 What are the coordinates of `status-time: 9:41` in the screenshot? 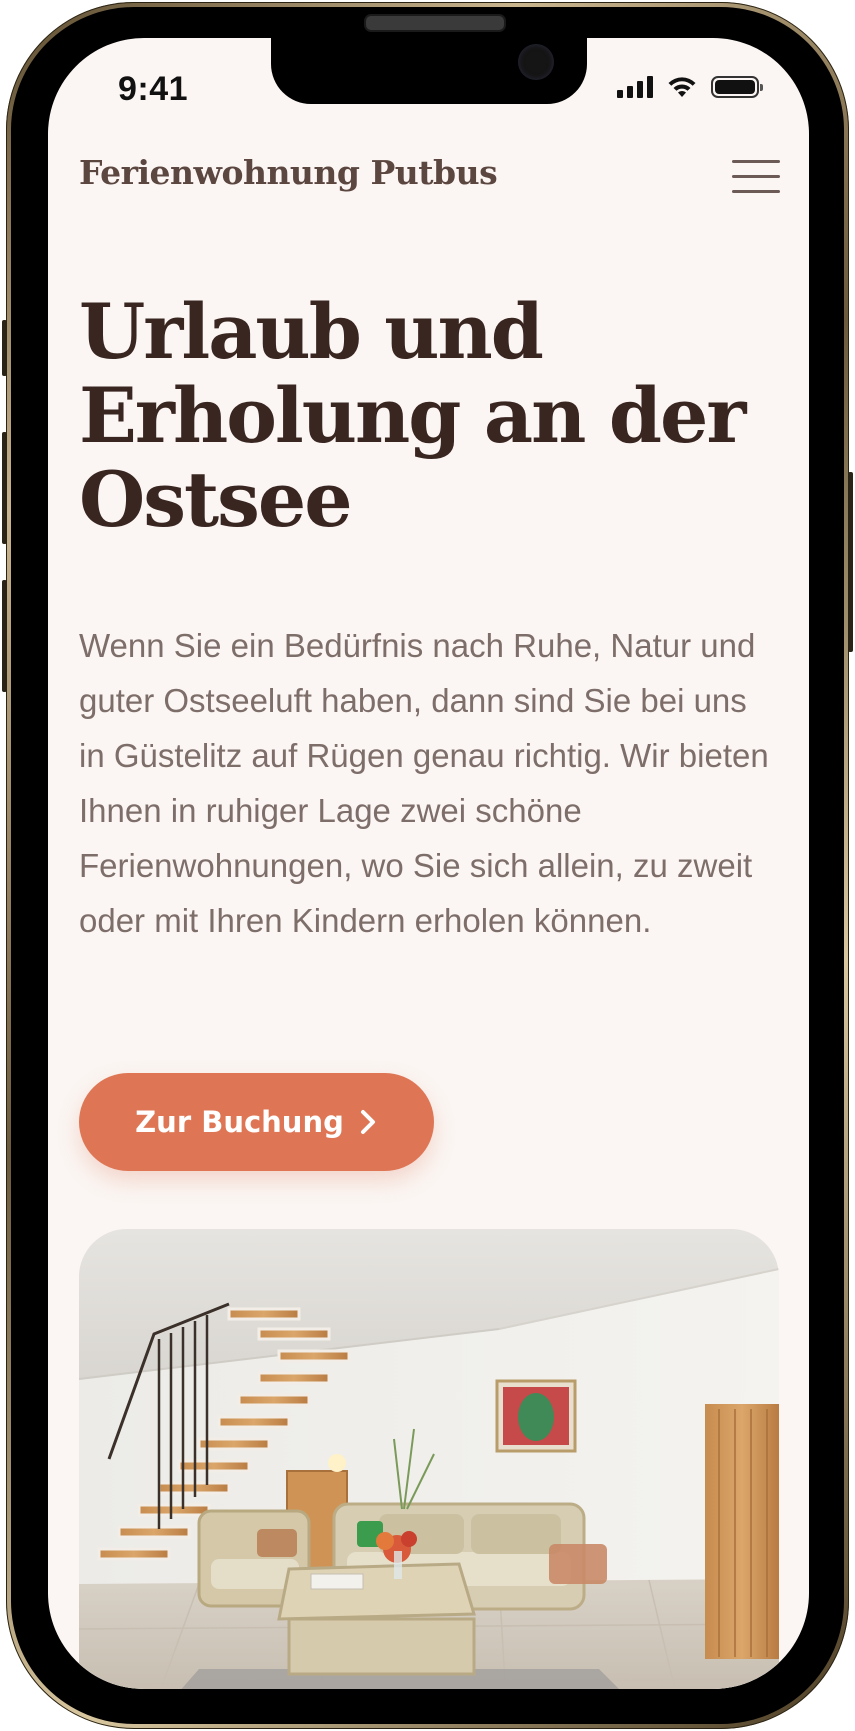 It's located at (153, 89).